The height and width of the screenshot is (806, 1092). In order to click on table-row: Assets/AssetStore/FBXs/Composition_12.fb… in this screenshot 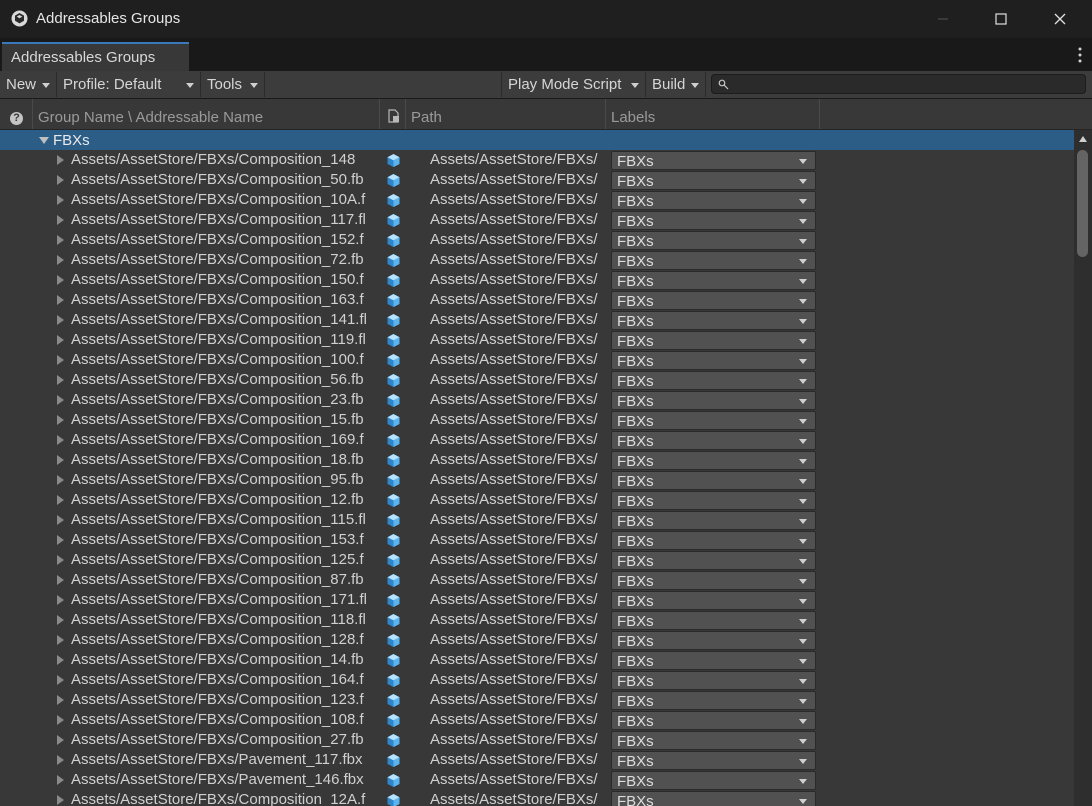, I will do `click(537, 500)`.